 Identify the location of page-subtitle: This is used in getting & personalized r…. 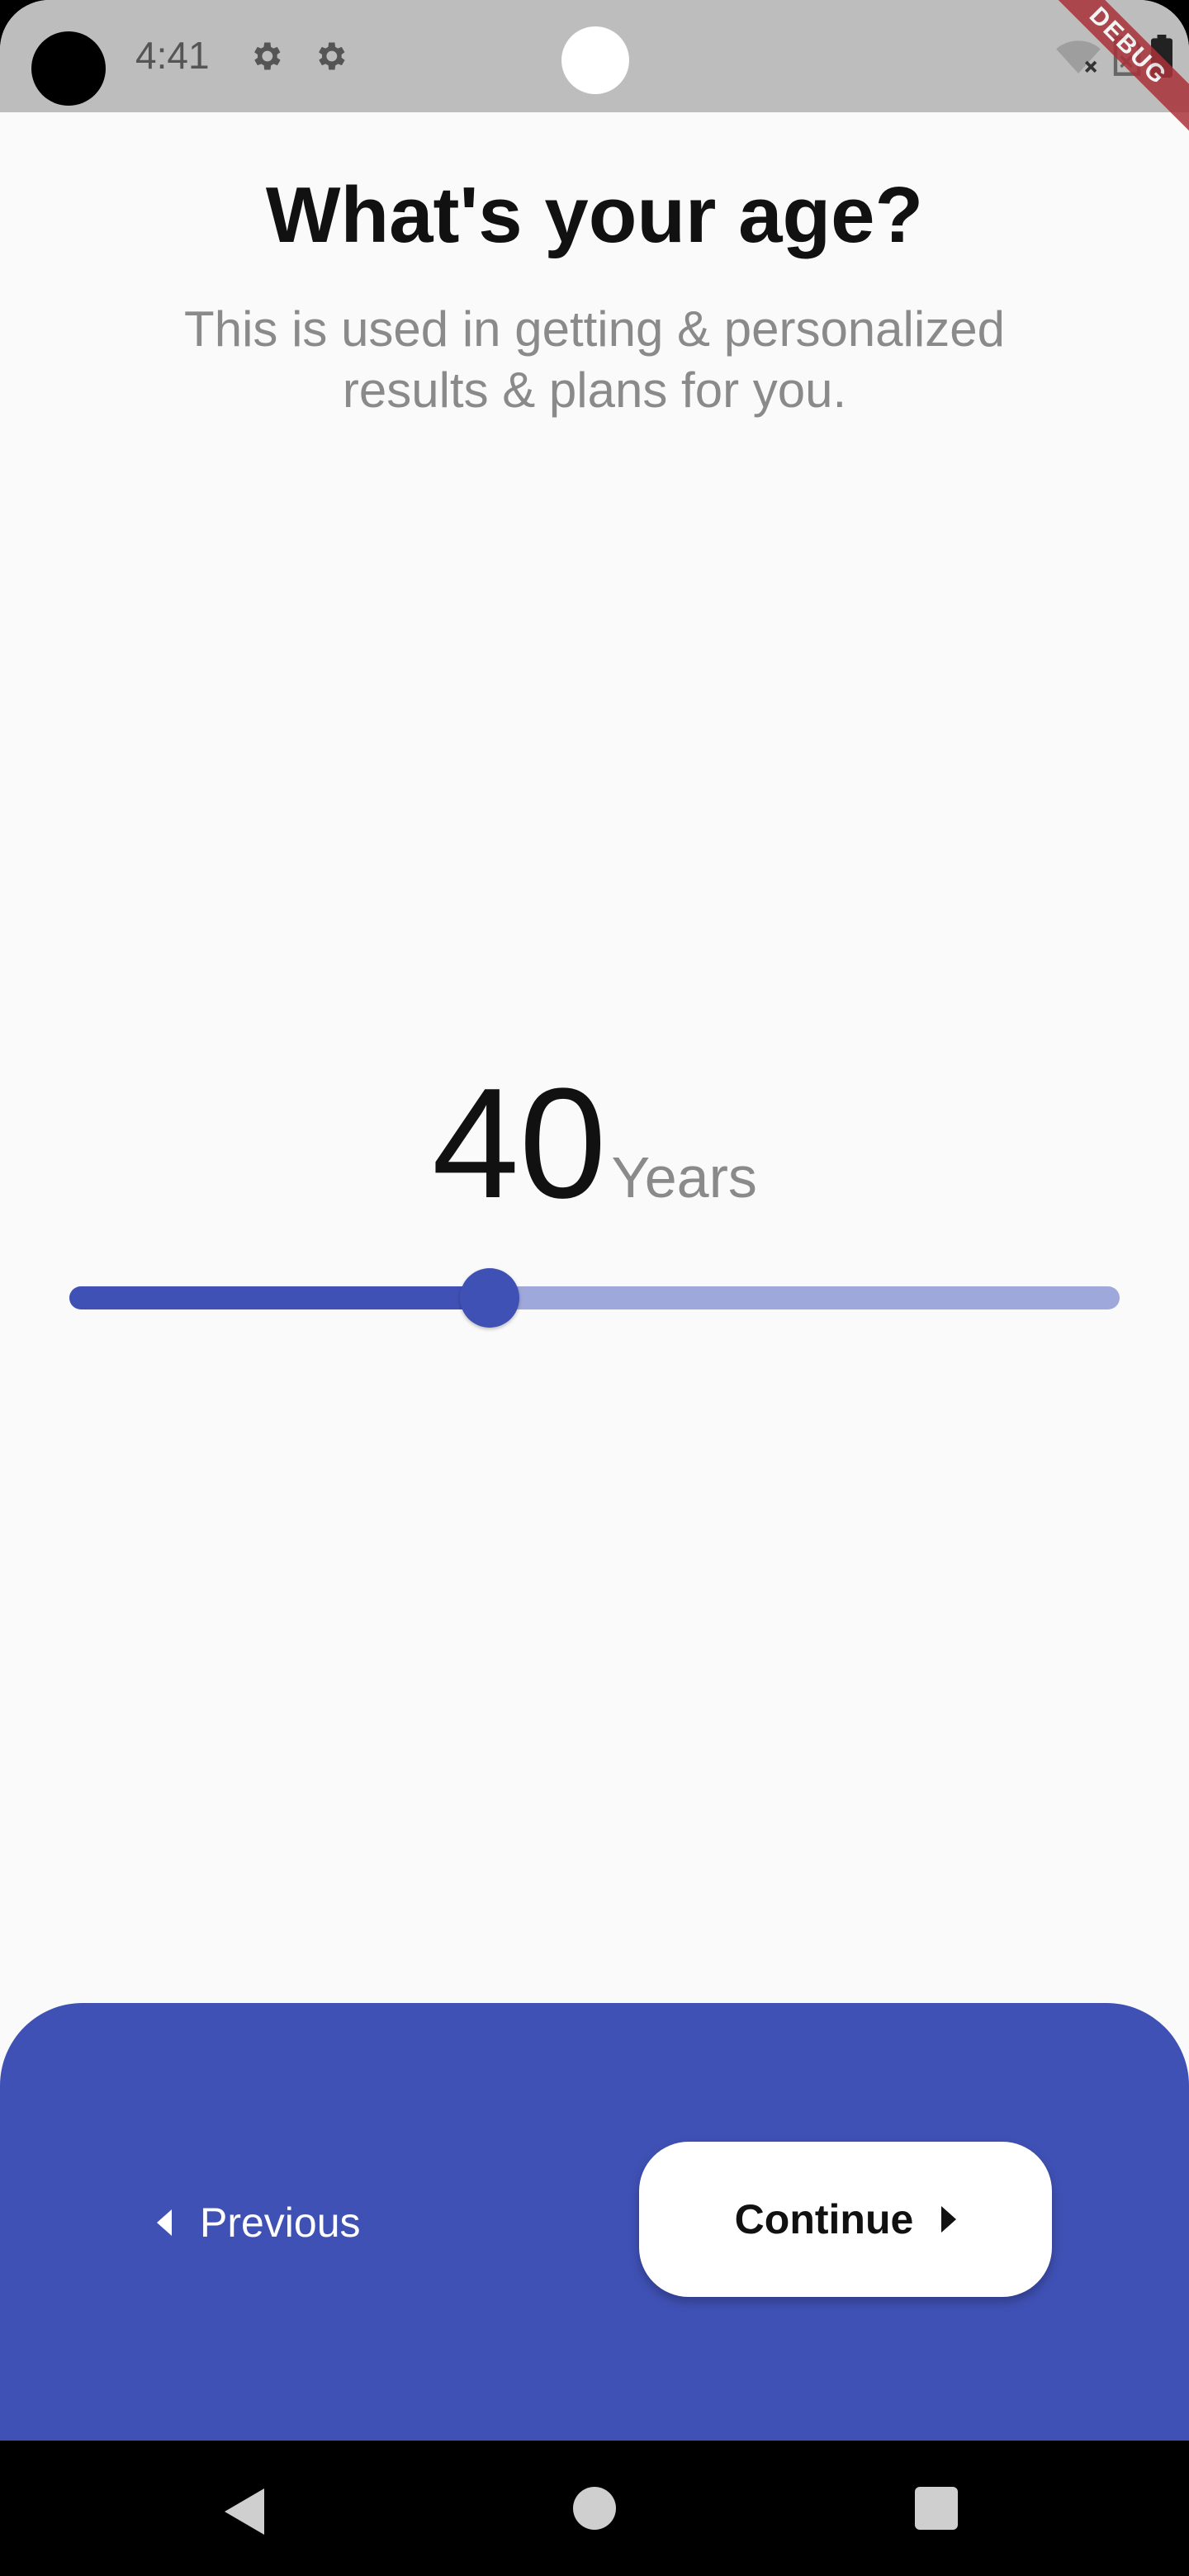
(594, 359).